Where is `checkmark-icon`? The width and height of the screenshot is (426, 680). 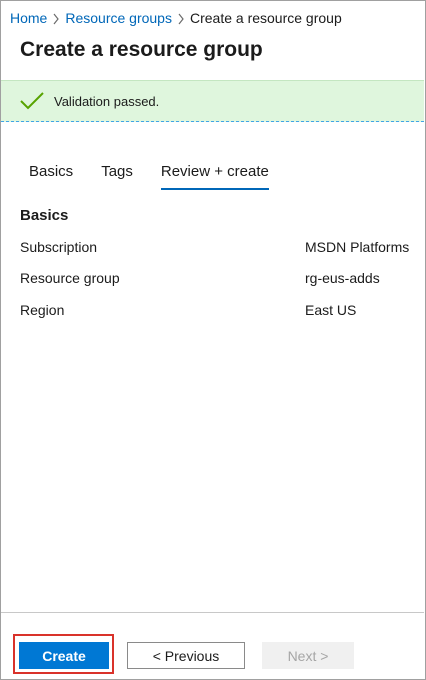 checkmark-icon is located at coordinates (32, 101).